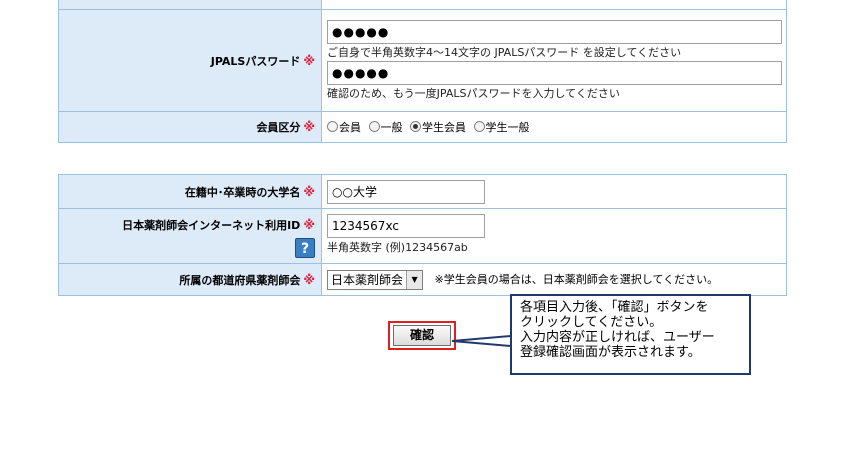 The image size is (851, 459). What do you see at coordinates (591, 322) in the screenshot?
I see `callout-line: クリックしてください。` at bounding box center [591, 322].